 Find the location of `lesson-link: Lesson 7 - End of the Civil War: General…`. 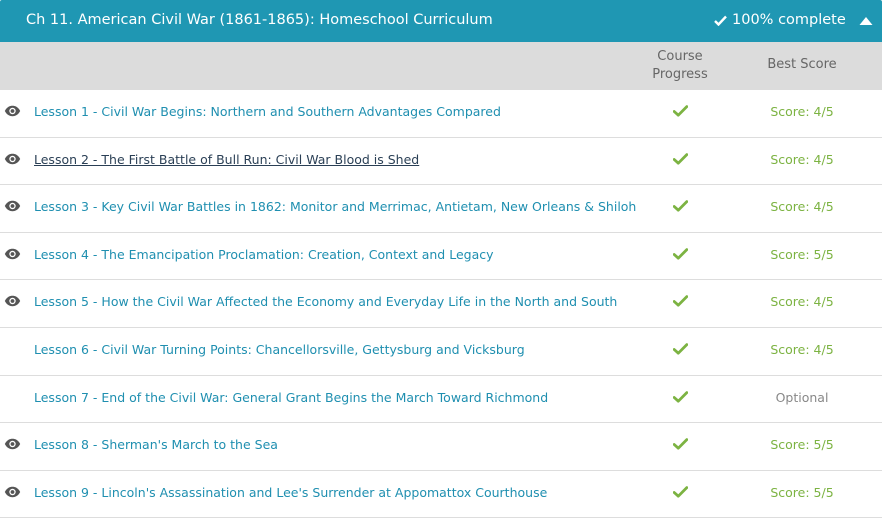

lesson-link: Lesson 7 - End of the Civil War: General… is located at coordinates (291, 397).